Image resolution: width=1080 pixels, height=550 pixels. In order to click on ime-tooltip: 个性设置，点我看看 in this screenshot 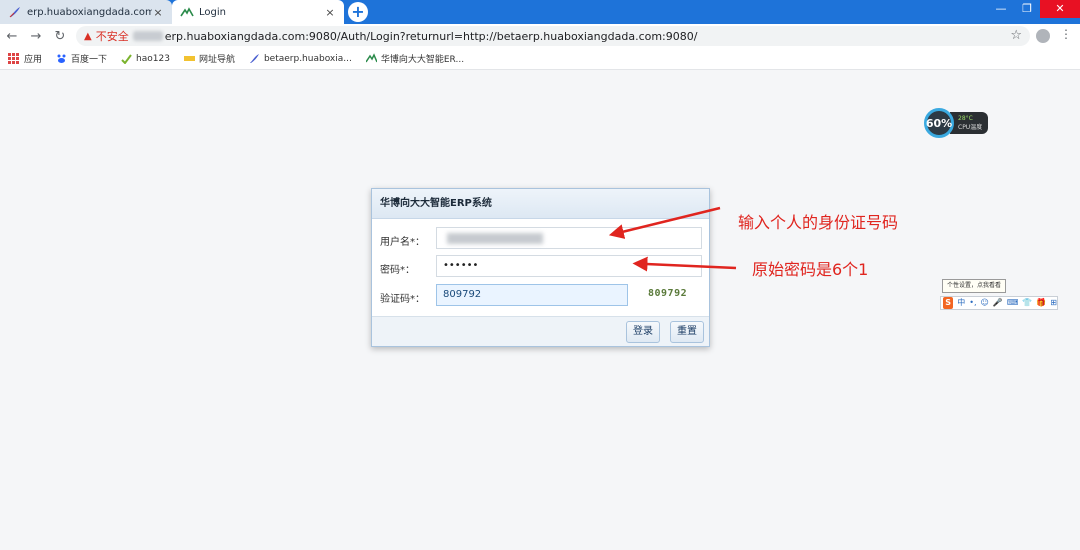, I will do `click(974, 286)`.